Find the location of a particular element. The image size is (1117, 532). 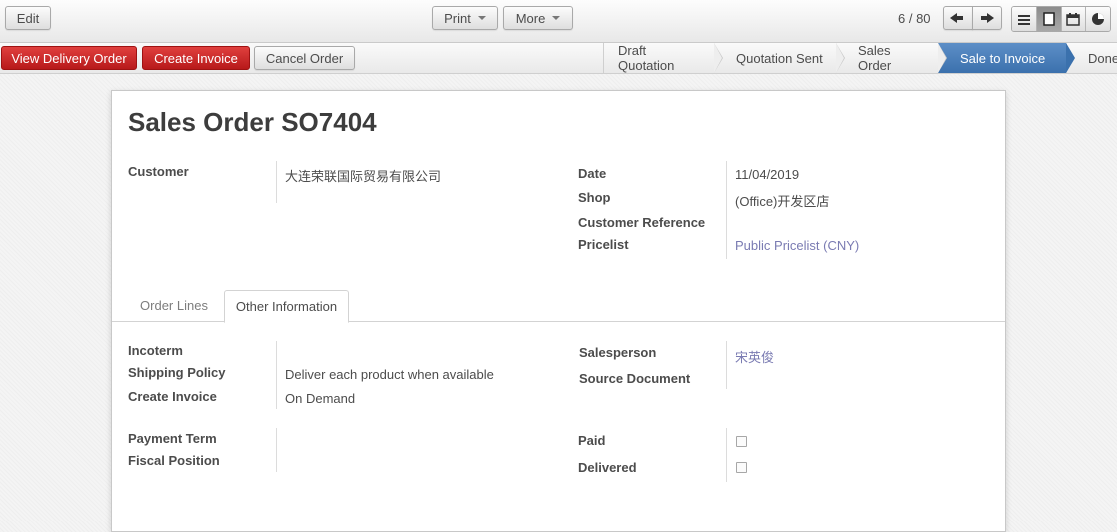

stage-label: Draft Quotation is located at coordinates (646, 58).